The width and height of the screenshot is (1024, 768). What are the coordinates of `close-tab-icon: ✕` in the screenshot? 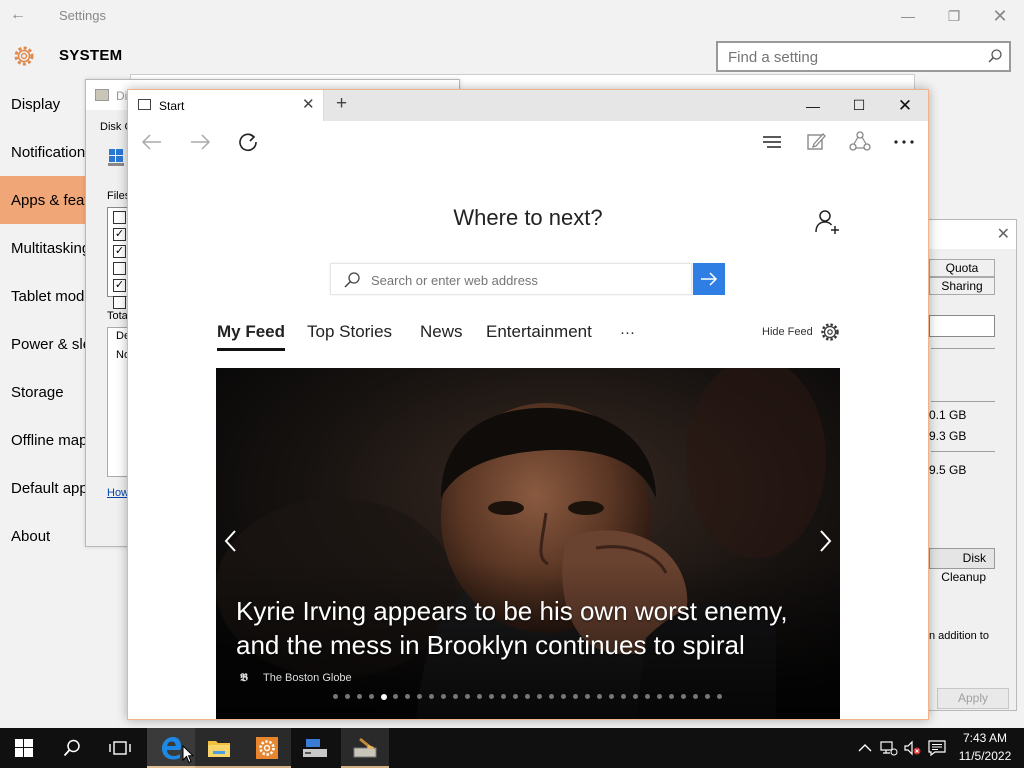 It's located at (308, 104).